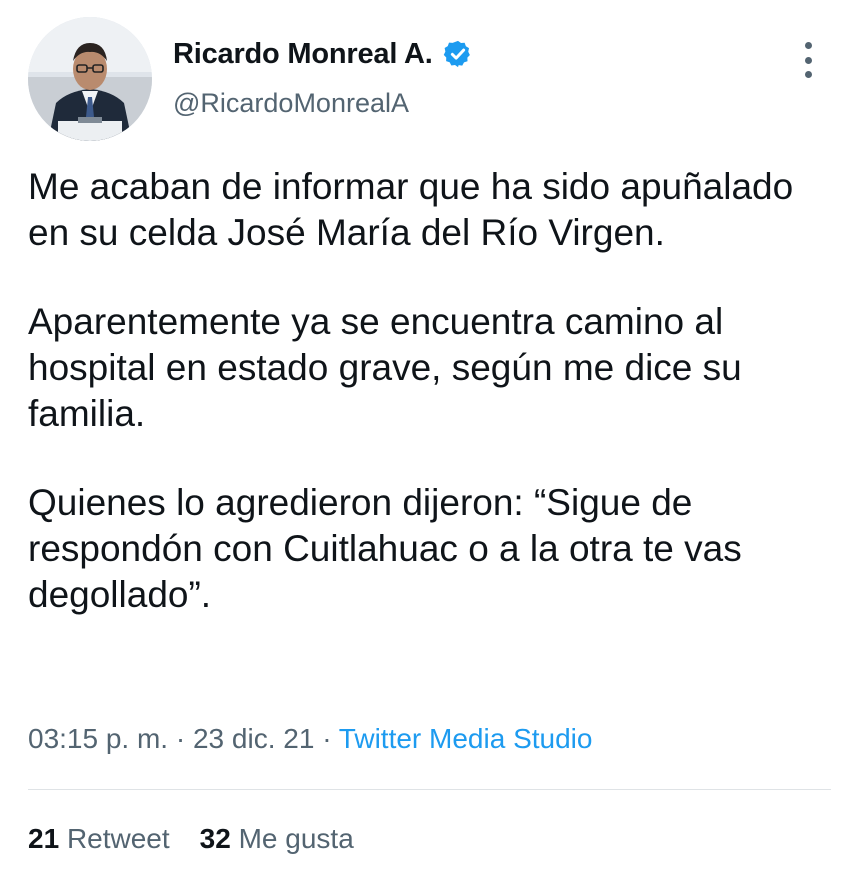 The height and width of the screenshot is (884, 859). What do you see at coordinates (303, 54) in the screenshot?
I see `author-display-name: Ricardo Monreal A.` at bounding box center [303, 54].